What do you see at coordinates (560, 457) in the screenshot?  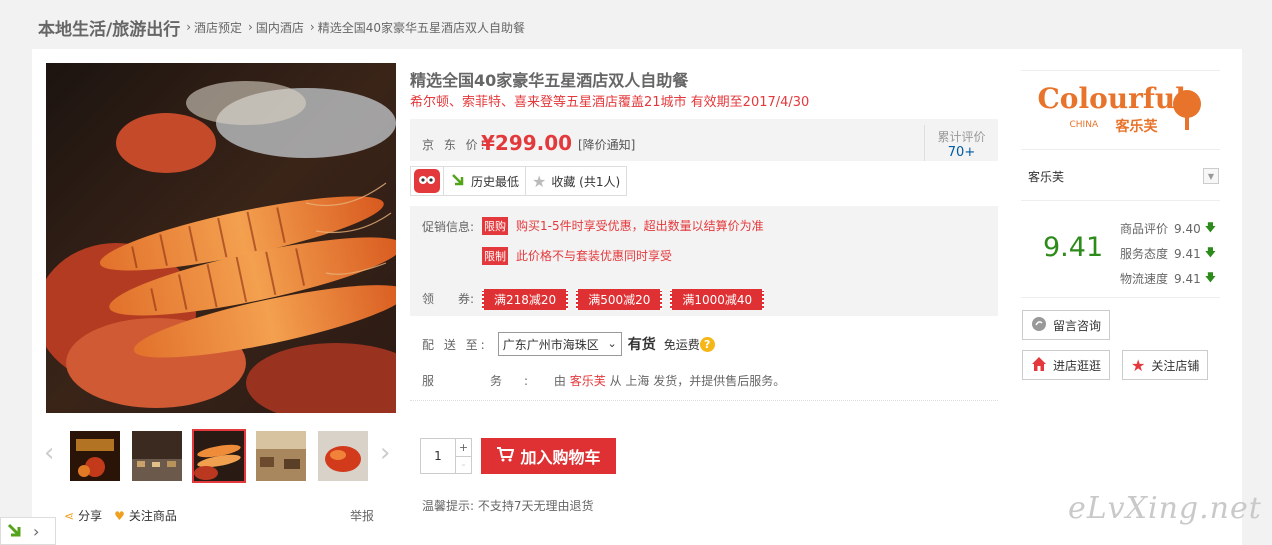 I see `add-to-cart-label: 加入购物车` at bounding box center [560, 457].